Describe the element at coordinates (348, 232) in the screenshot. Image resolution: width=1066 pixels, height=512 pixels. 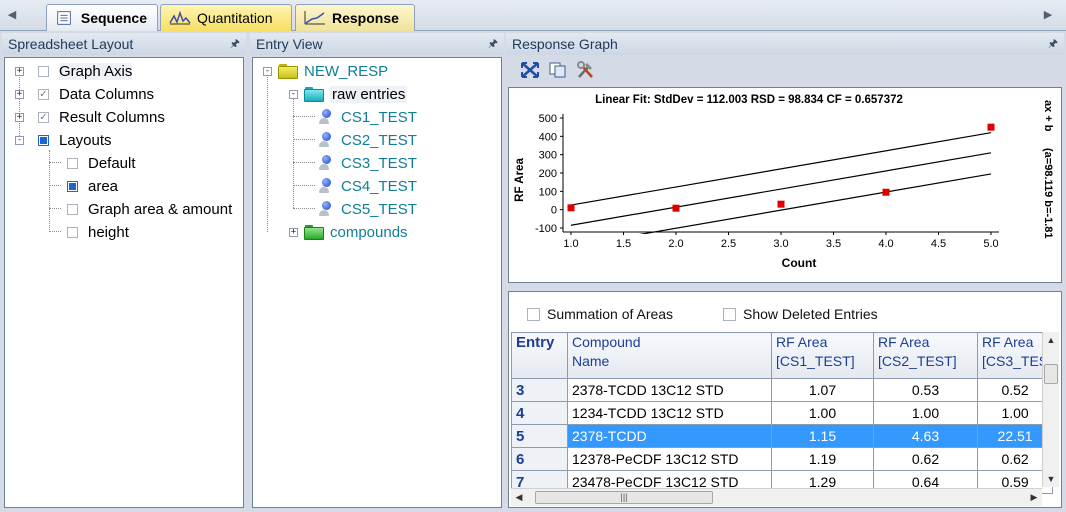
I see `tree-item-compounds: + compounds` at that location.